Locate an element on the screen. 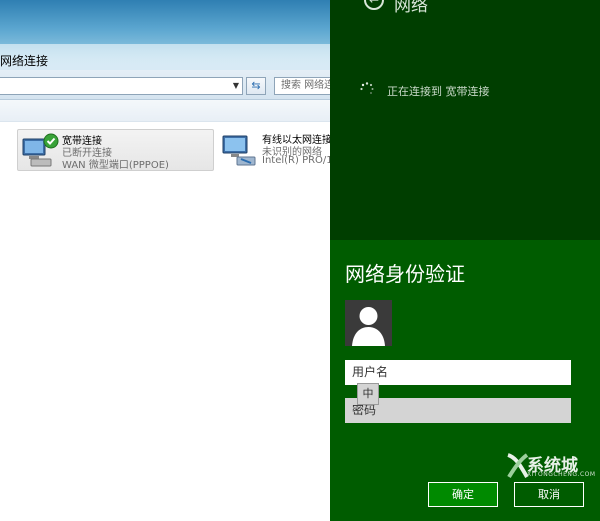 The height and width of the screenshot is (521, 600). titlebar-glass is located at coordinates (165, 57).